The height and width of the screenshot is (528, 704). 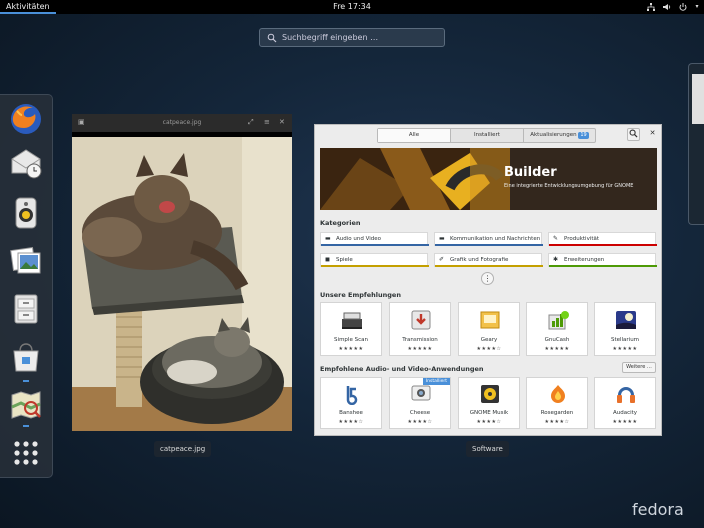 I want to click on transmission-icon, so click(x=421, y=320).